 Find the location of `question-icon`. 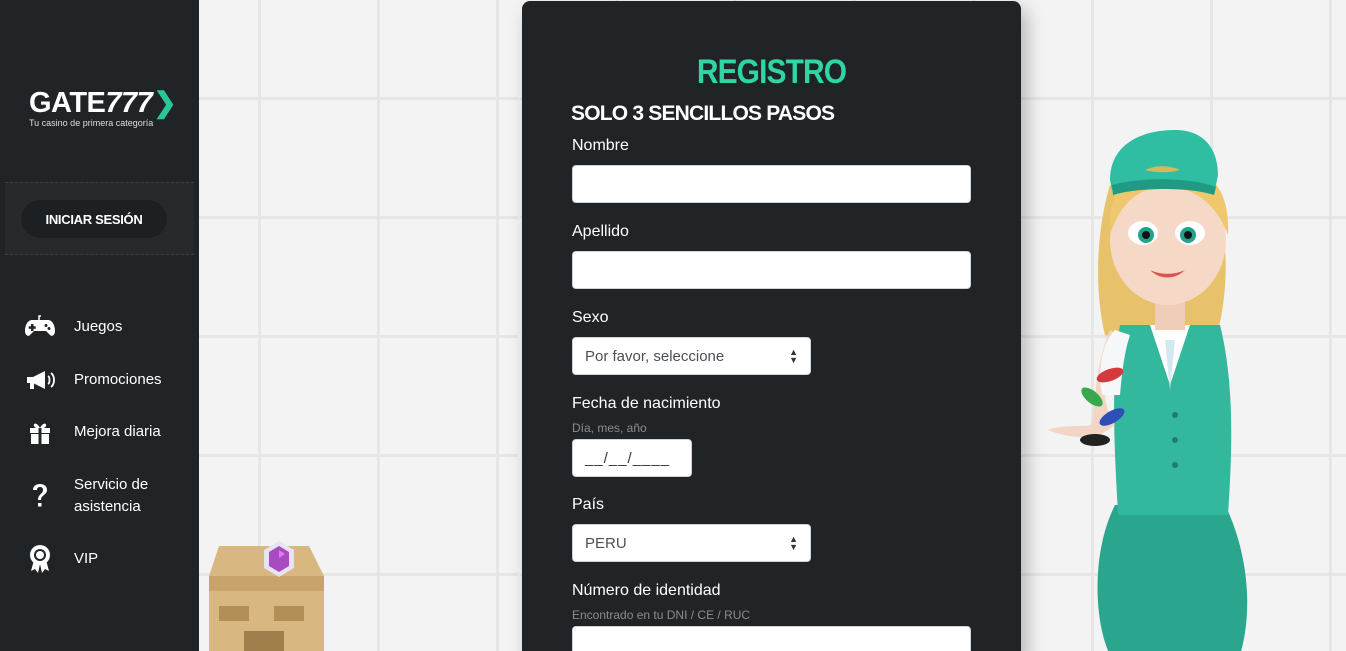

question-icon is located at coordinates (40, 496).